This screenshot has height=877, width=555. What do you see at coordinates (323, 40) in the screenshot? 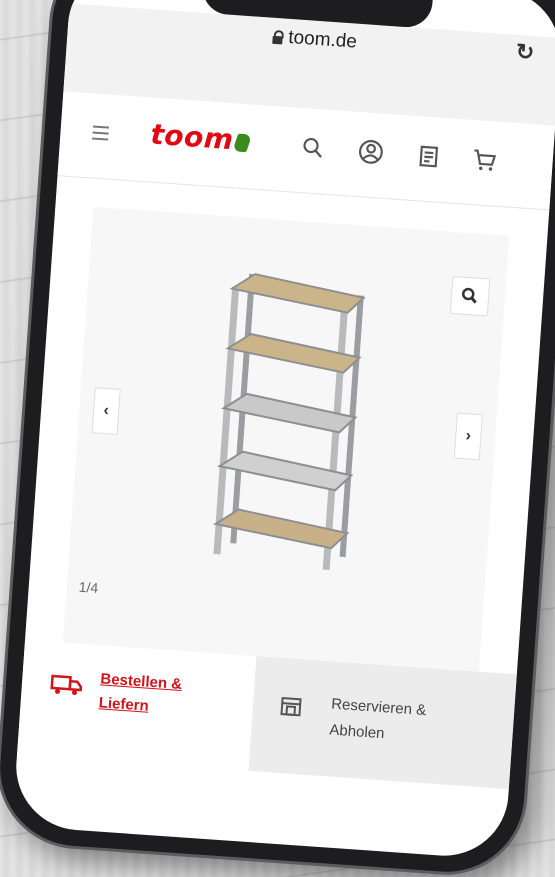
I see `url-text: toom.de` at bounding box center [323, 40].